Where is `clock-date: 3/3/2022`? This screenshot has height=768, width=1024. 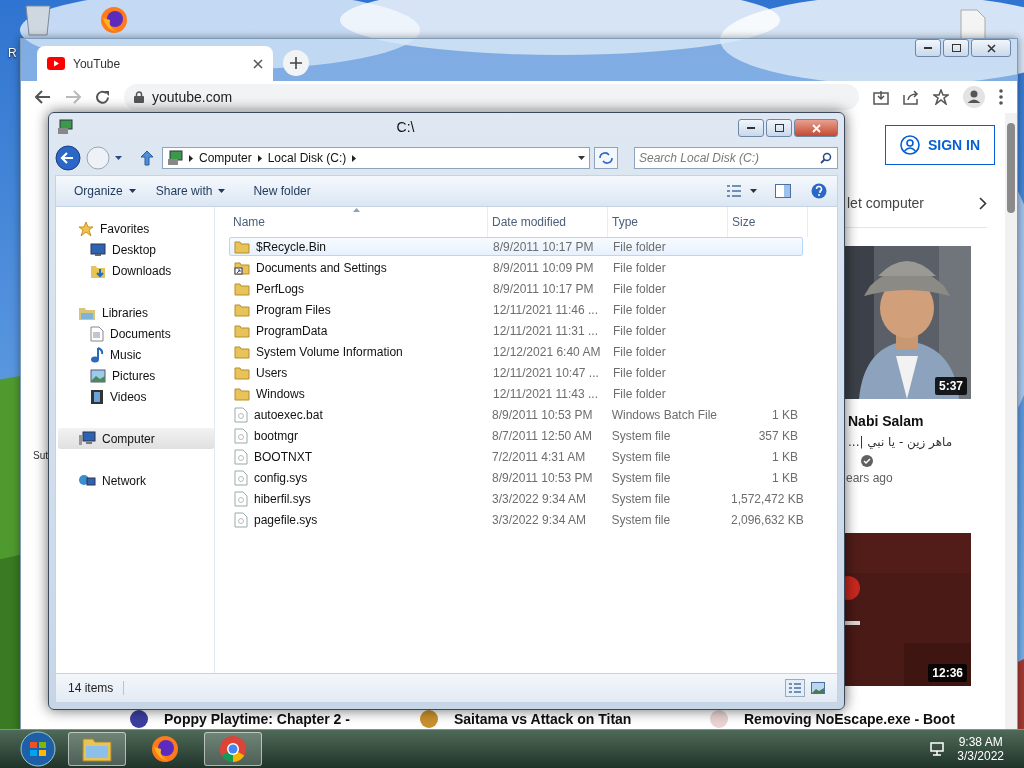
clock-date: 3/3/2022 is located at coordinates (980, 756).